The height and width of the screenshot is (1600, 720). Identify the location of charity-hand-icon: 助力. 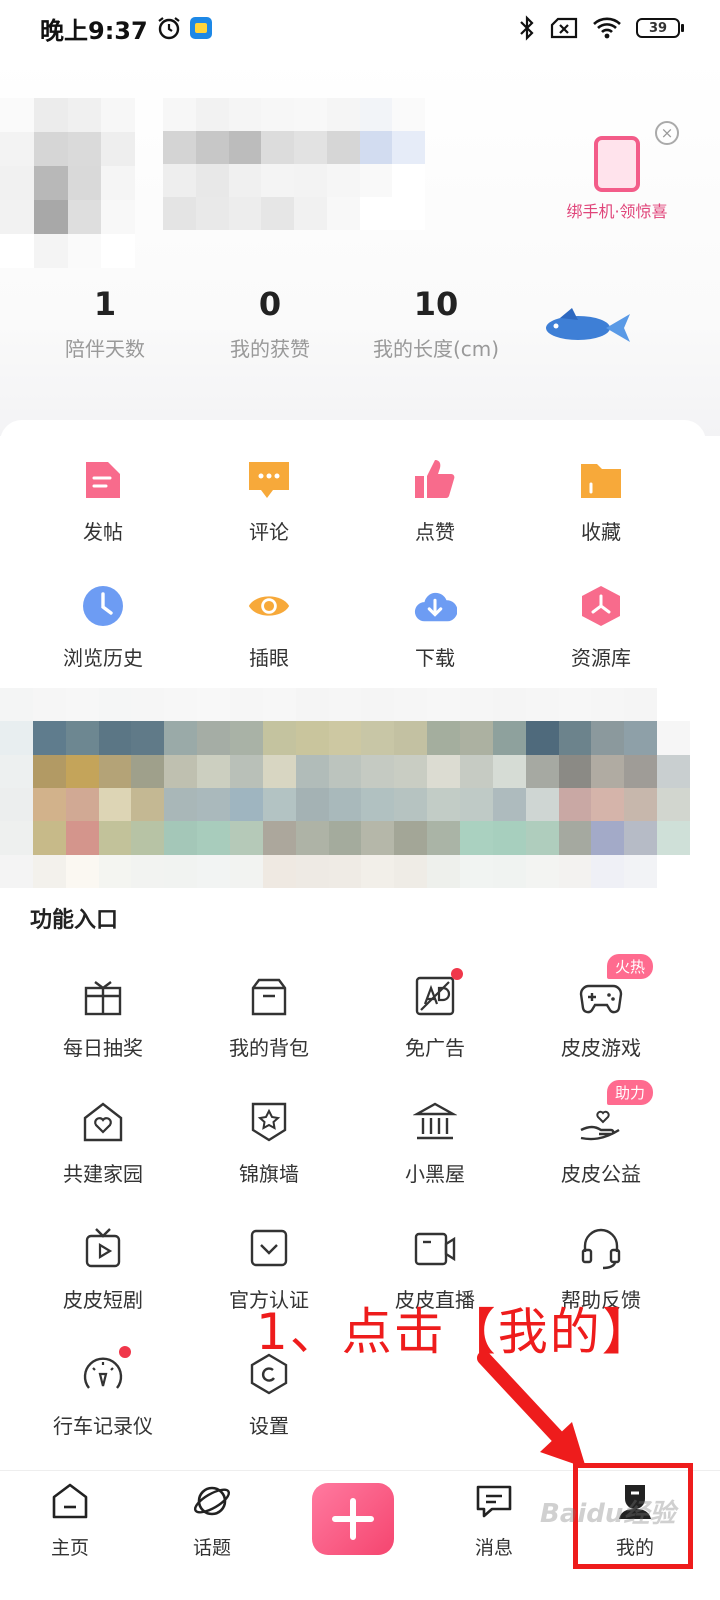
(616, 1112).